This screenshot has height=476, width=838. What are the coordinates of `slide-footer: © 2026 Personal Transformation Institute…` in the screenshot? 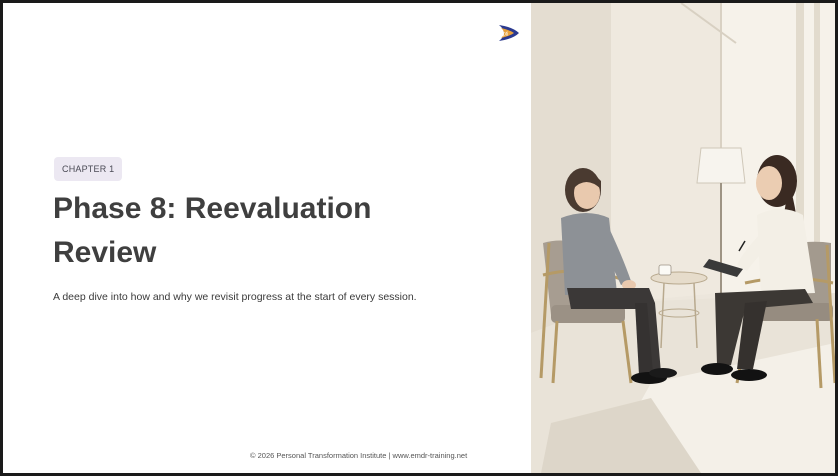 It's located at (359, 455).